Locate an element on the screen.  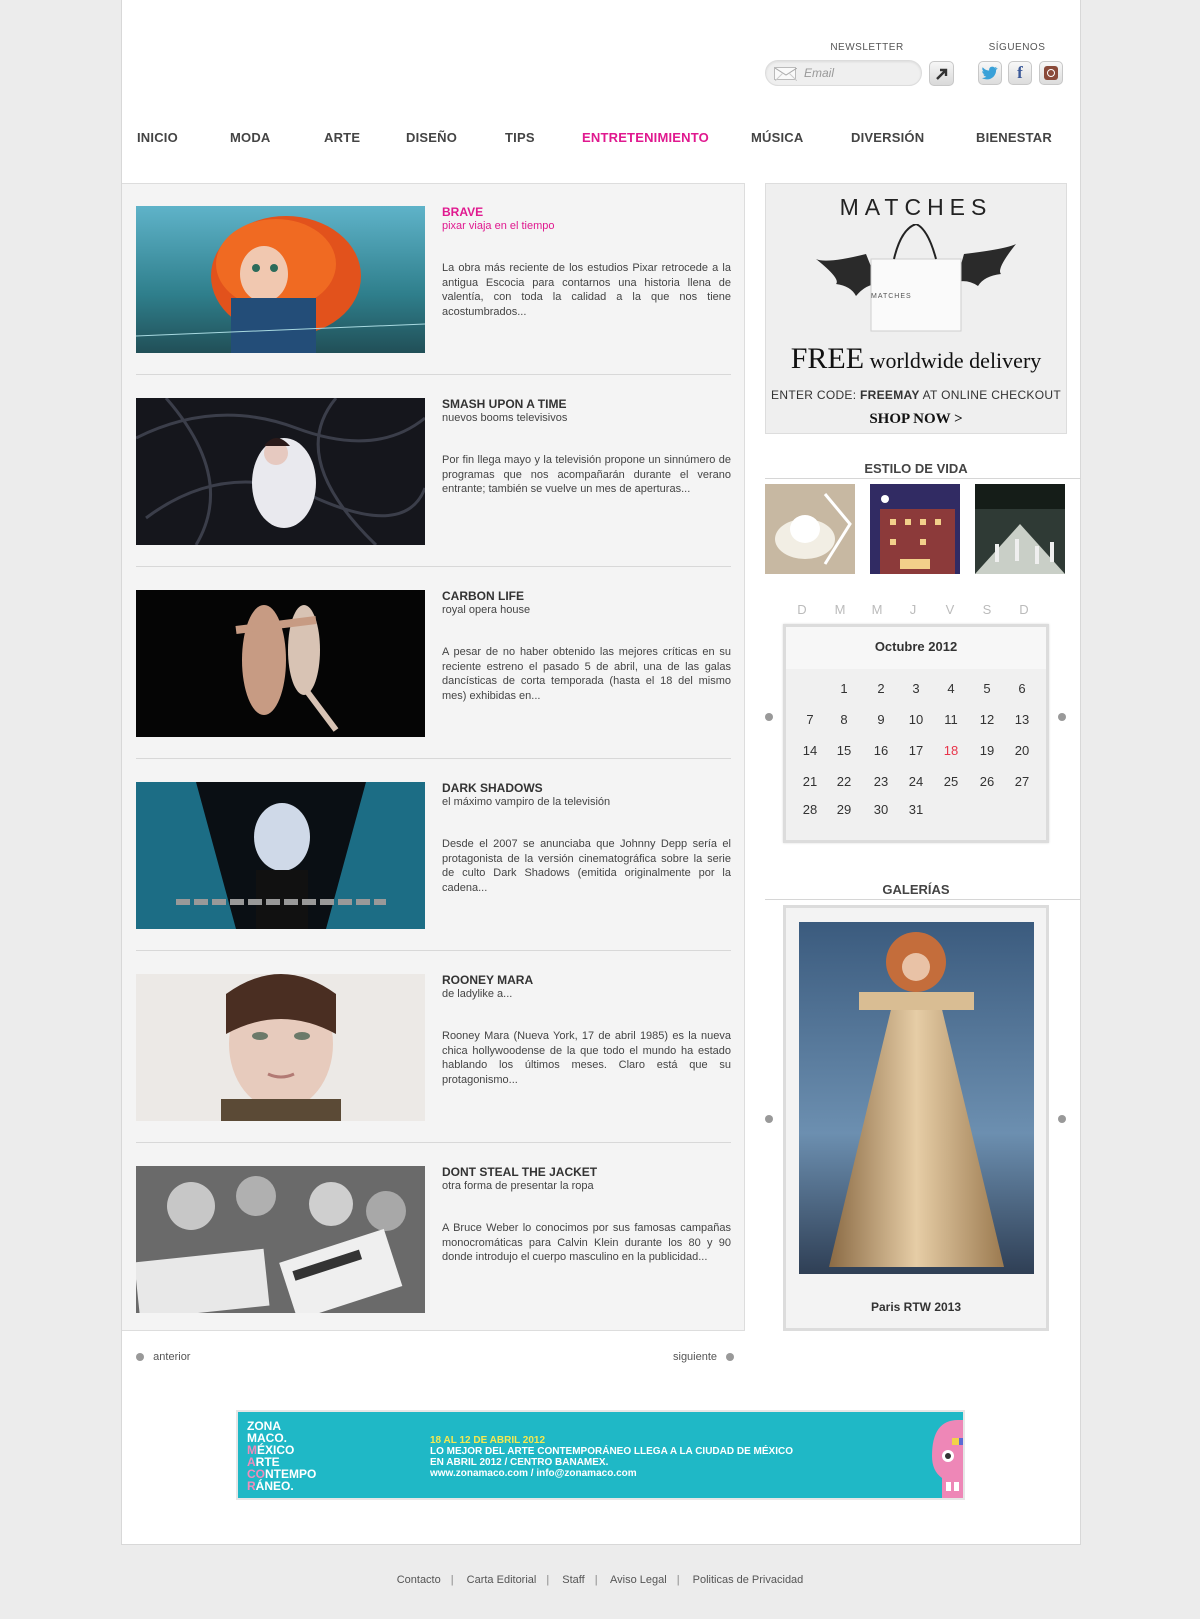
gallery-next-dot is located at coordinates (1062, 1119).